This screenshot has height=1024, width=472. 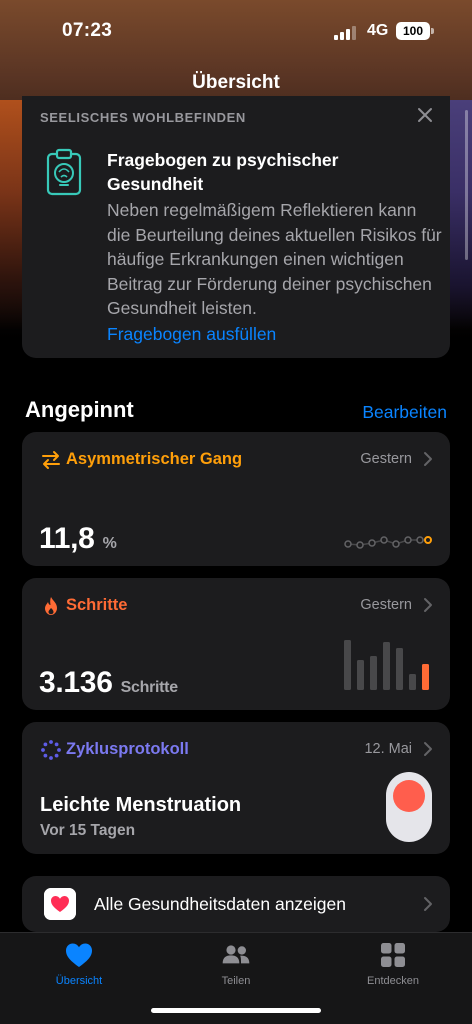 I want to click on gait-trend-chart, so click(x=388, y=542).